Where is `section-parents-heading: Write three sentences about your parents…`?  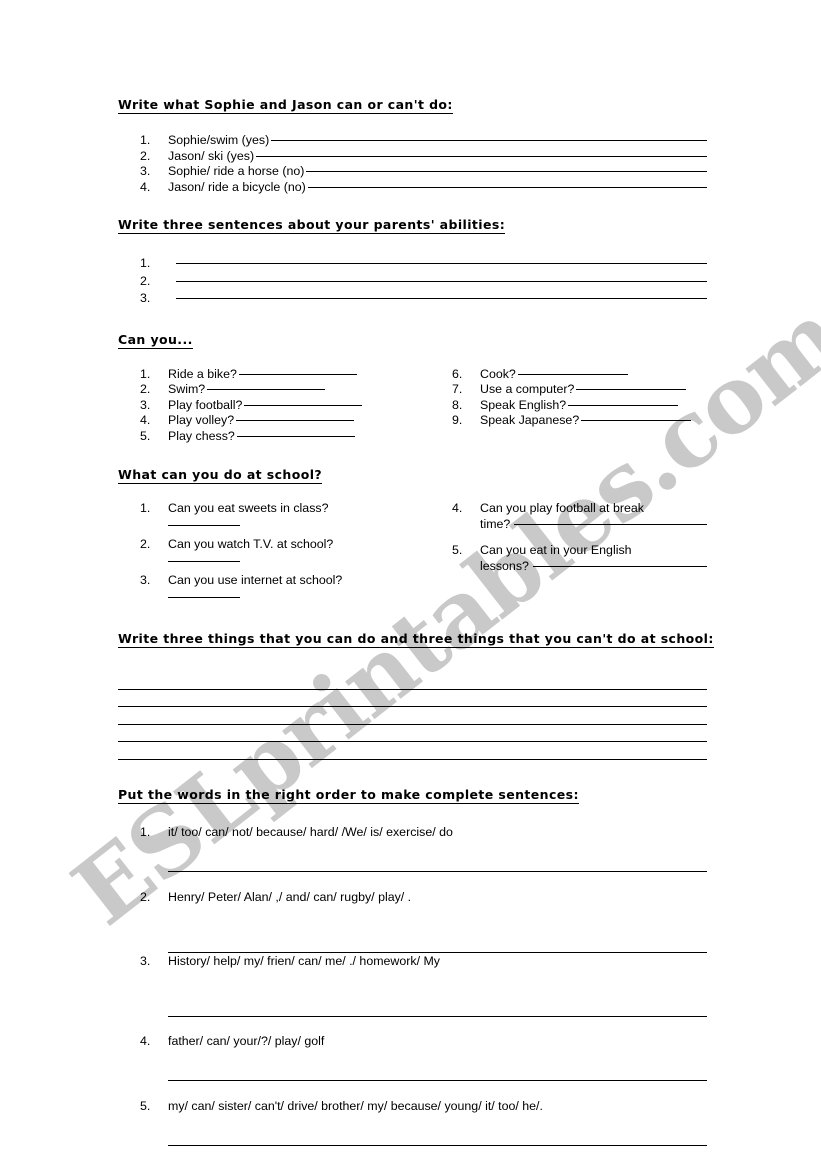
section-parents-heading: Write three sentences about your parents… is located at coordinates (312, 225).